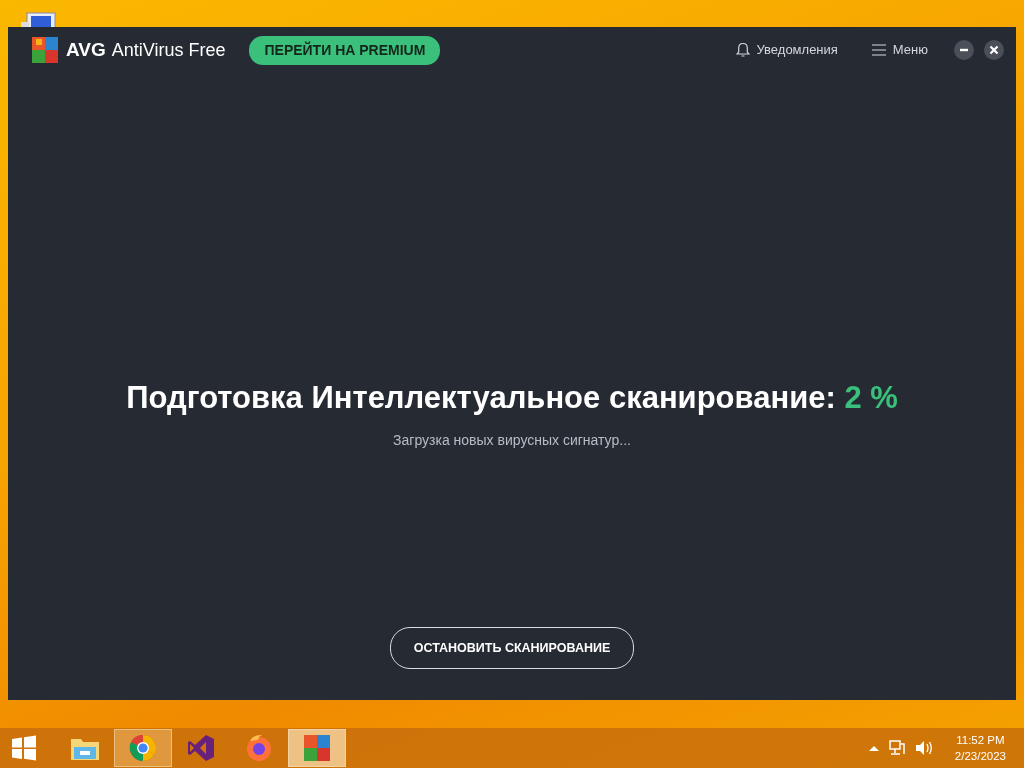 The height and width of the screenshot is (768, 1024). Describe the element at coordinates (742, 50) in the screenshot. I see `bell-icon` at that location.